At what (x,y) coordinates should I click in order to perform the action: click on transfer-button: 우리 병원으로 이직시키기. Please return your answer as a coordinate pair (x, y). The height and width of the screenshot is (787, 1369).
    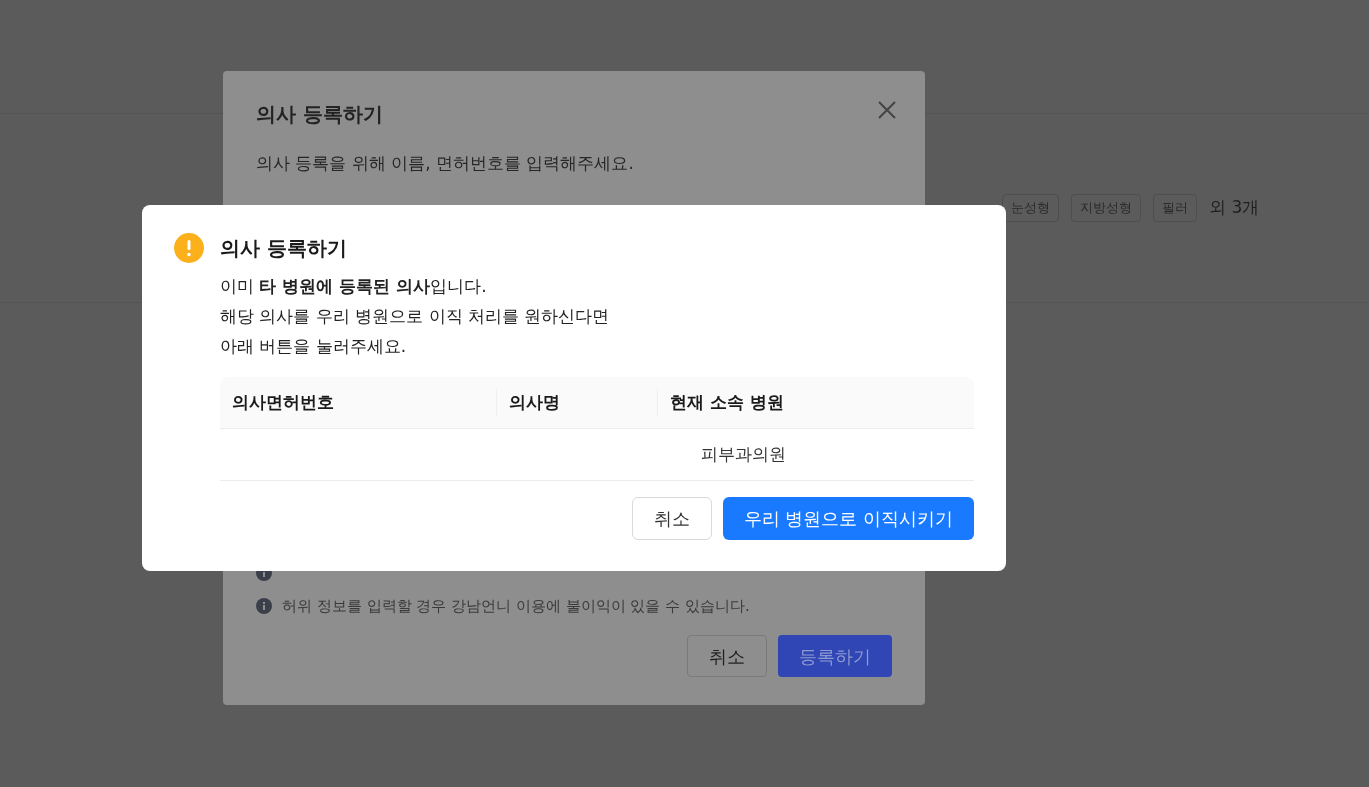
    Looking at the image, I should click on (848, 518).